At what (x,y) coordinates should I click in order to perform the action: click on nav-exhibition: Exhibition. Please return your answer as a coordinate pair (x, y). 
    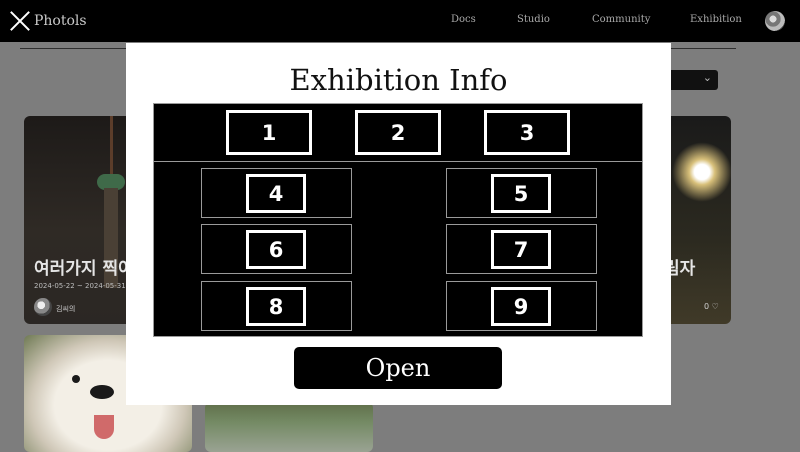
    Looking at the image, I should click on (716, 19).